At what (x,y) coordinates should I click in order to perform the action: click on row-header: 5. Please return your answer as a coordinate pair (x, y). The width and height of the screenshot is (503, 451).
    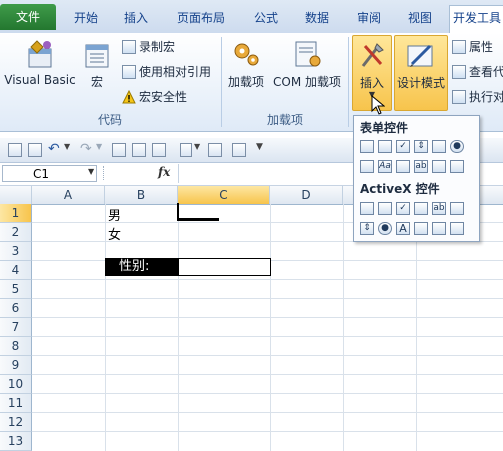
    Looking at the image, I should click on (16, 289).